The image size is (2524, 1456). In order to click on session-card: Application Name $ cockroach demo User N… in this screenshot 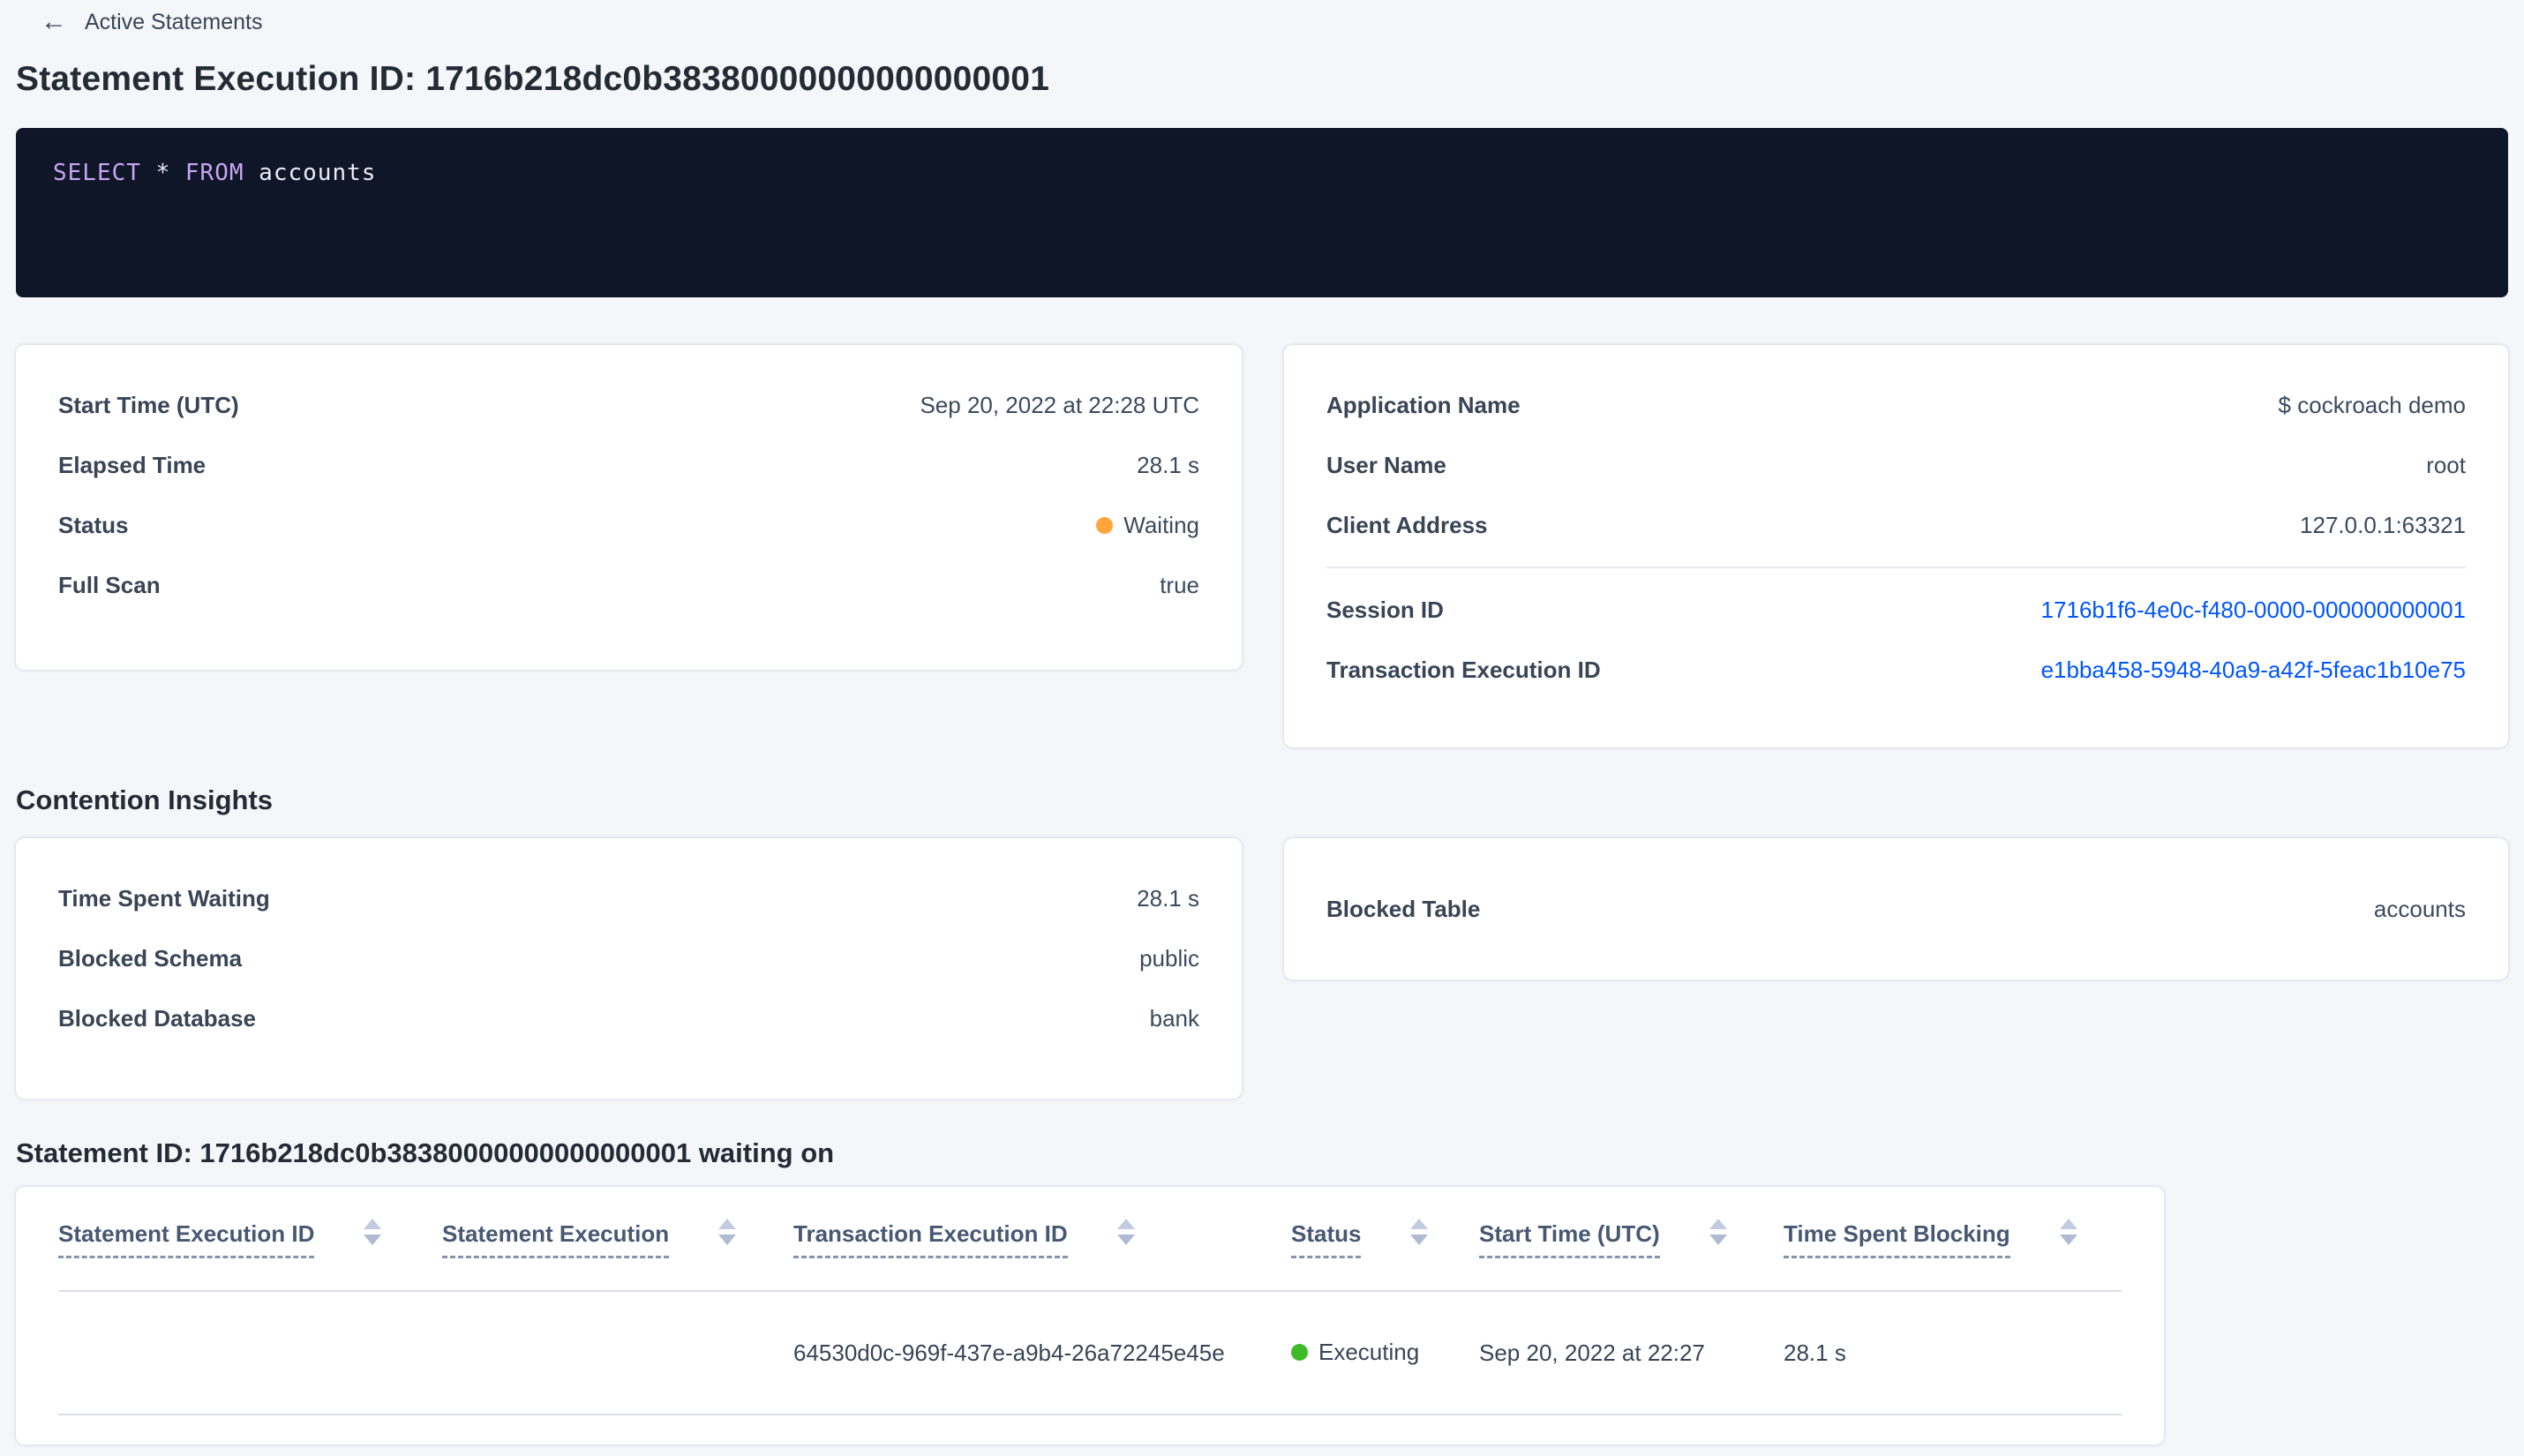, I will do `click(1896, 546)`.